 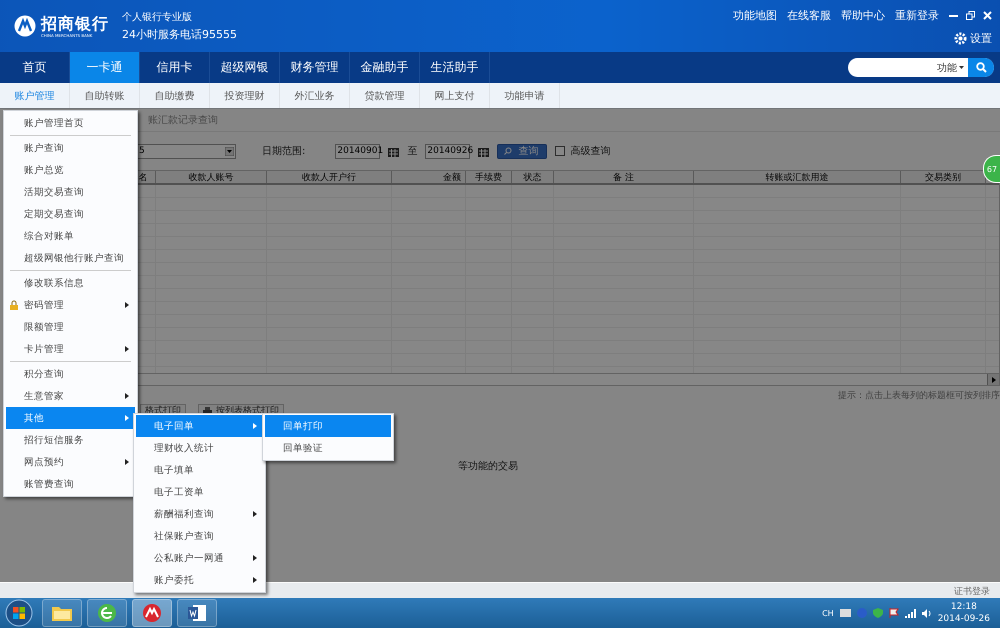 I want to click on column-header: 收款人账号, so click(x=211, y=177).